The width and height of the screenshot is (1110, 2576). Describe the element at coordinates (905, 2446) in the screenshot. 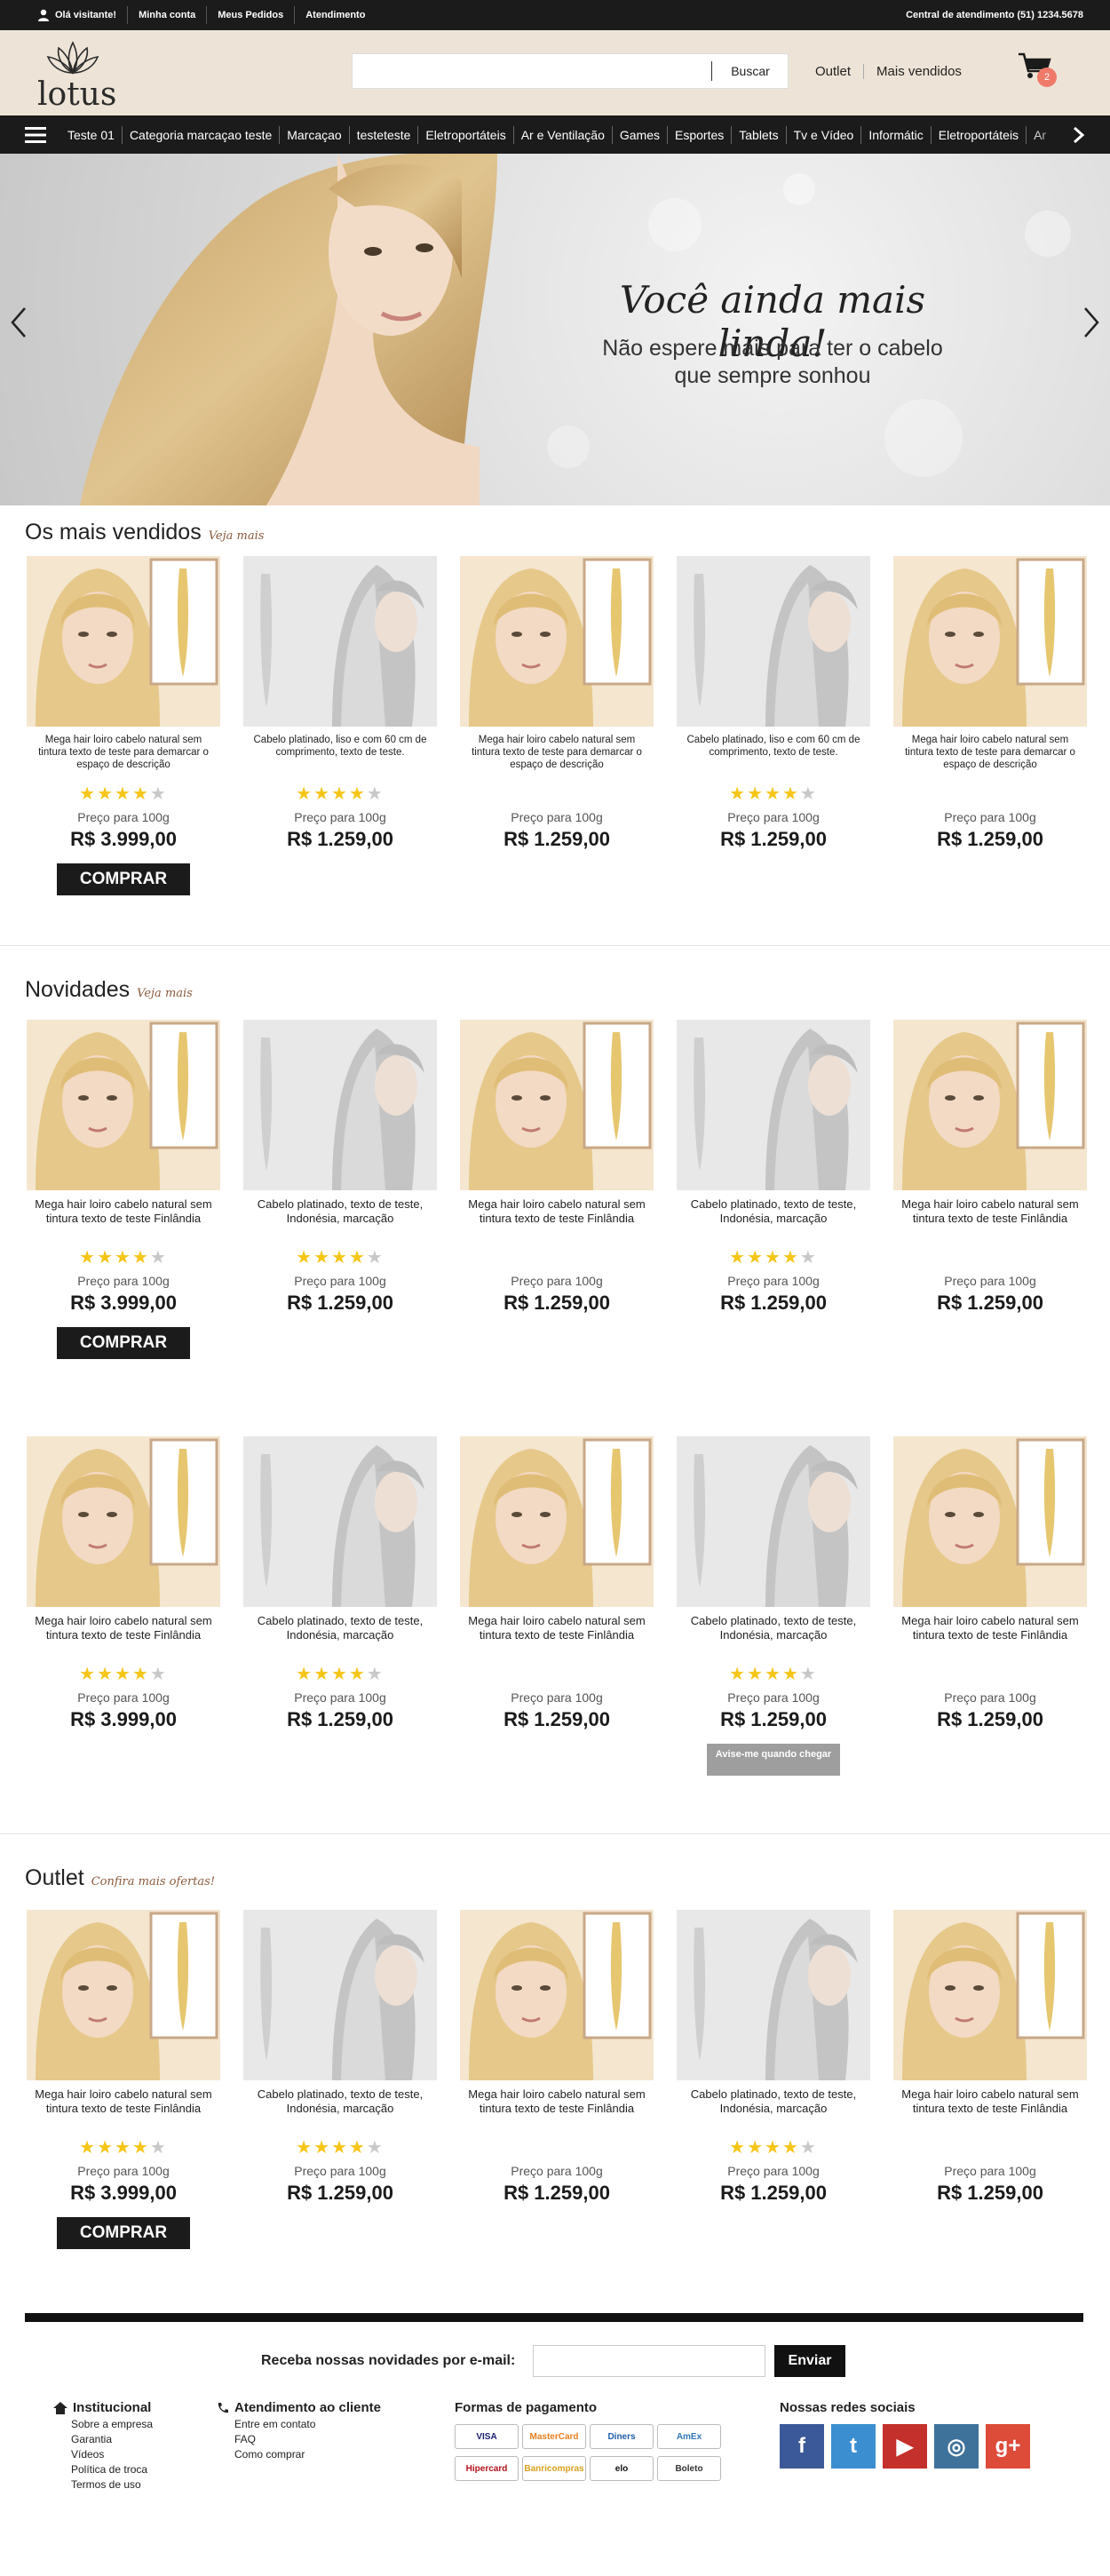

I see `youtube-icon: ▶` at that location.